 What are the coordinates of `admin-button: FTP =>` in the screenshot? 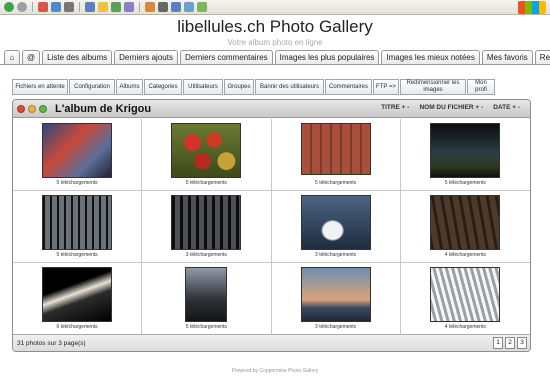 It's located at (386, 87).